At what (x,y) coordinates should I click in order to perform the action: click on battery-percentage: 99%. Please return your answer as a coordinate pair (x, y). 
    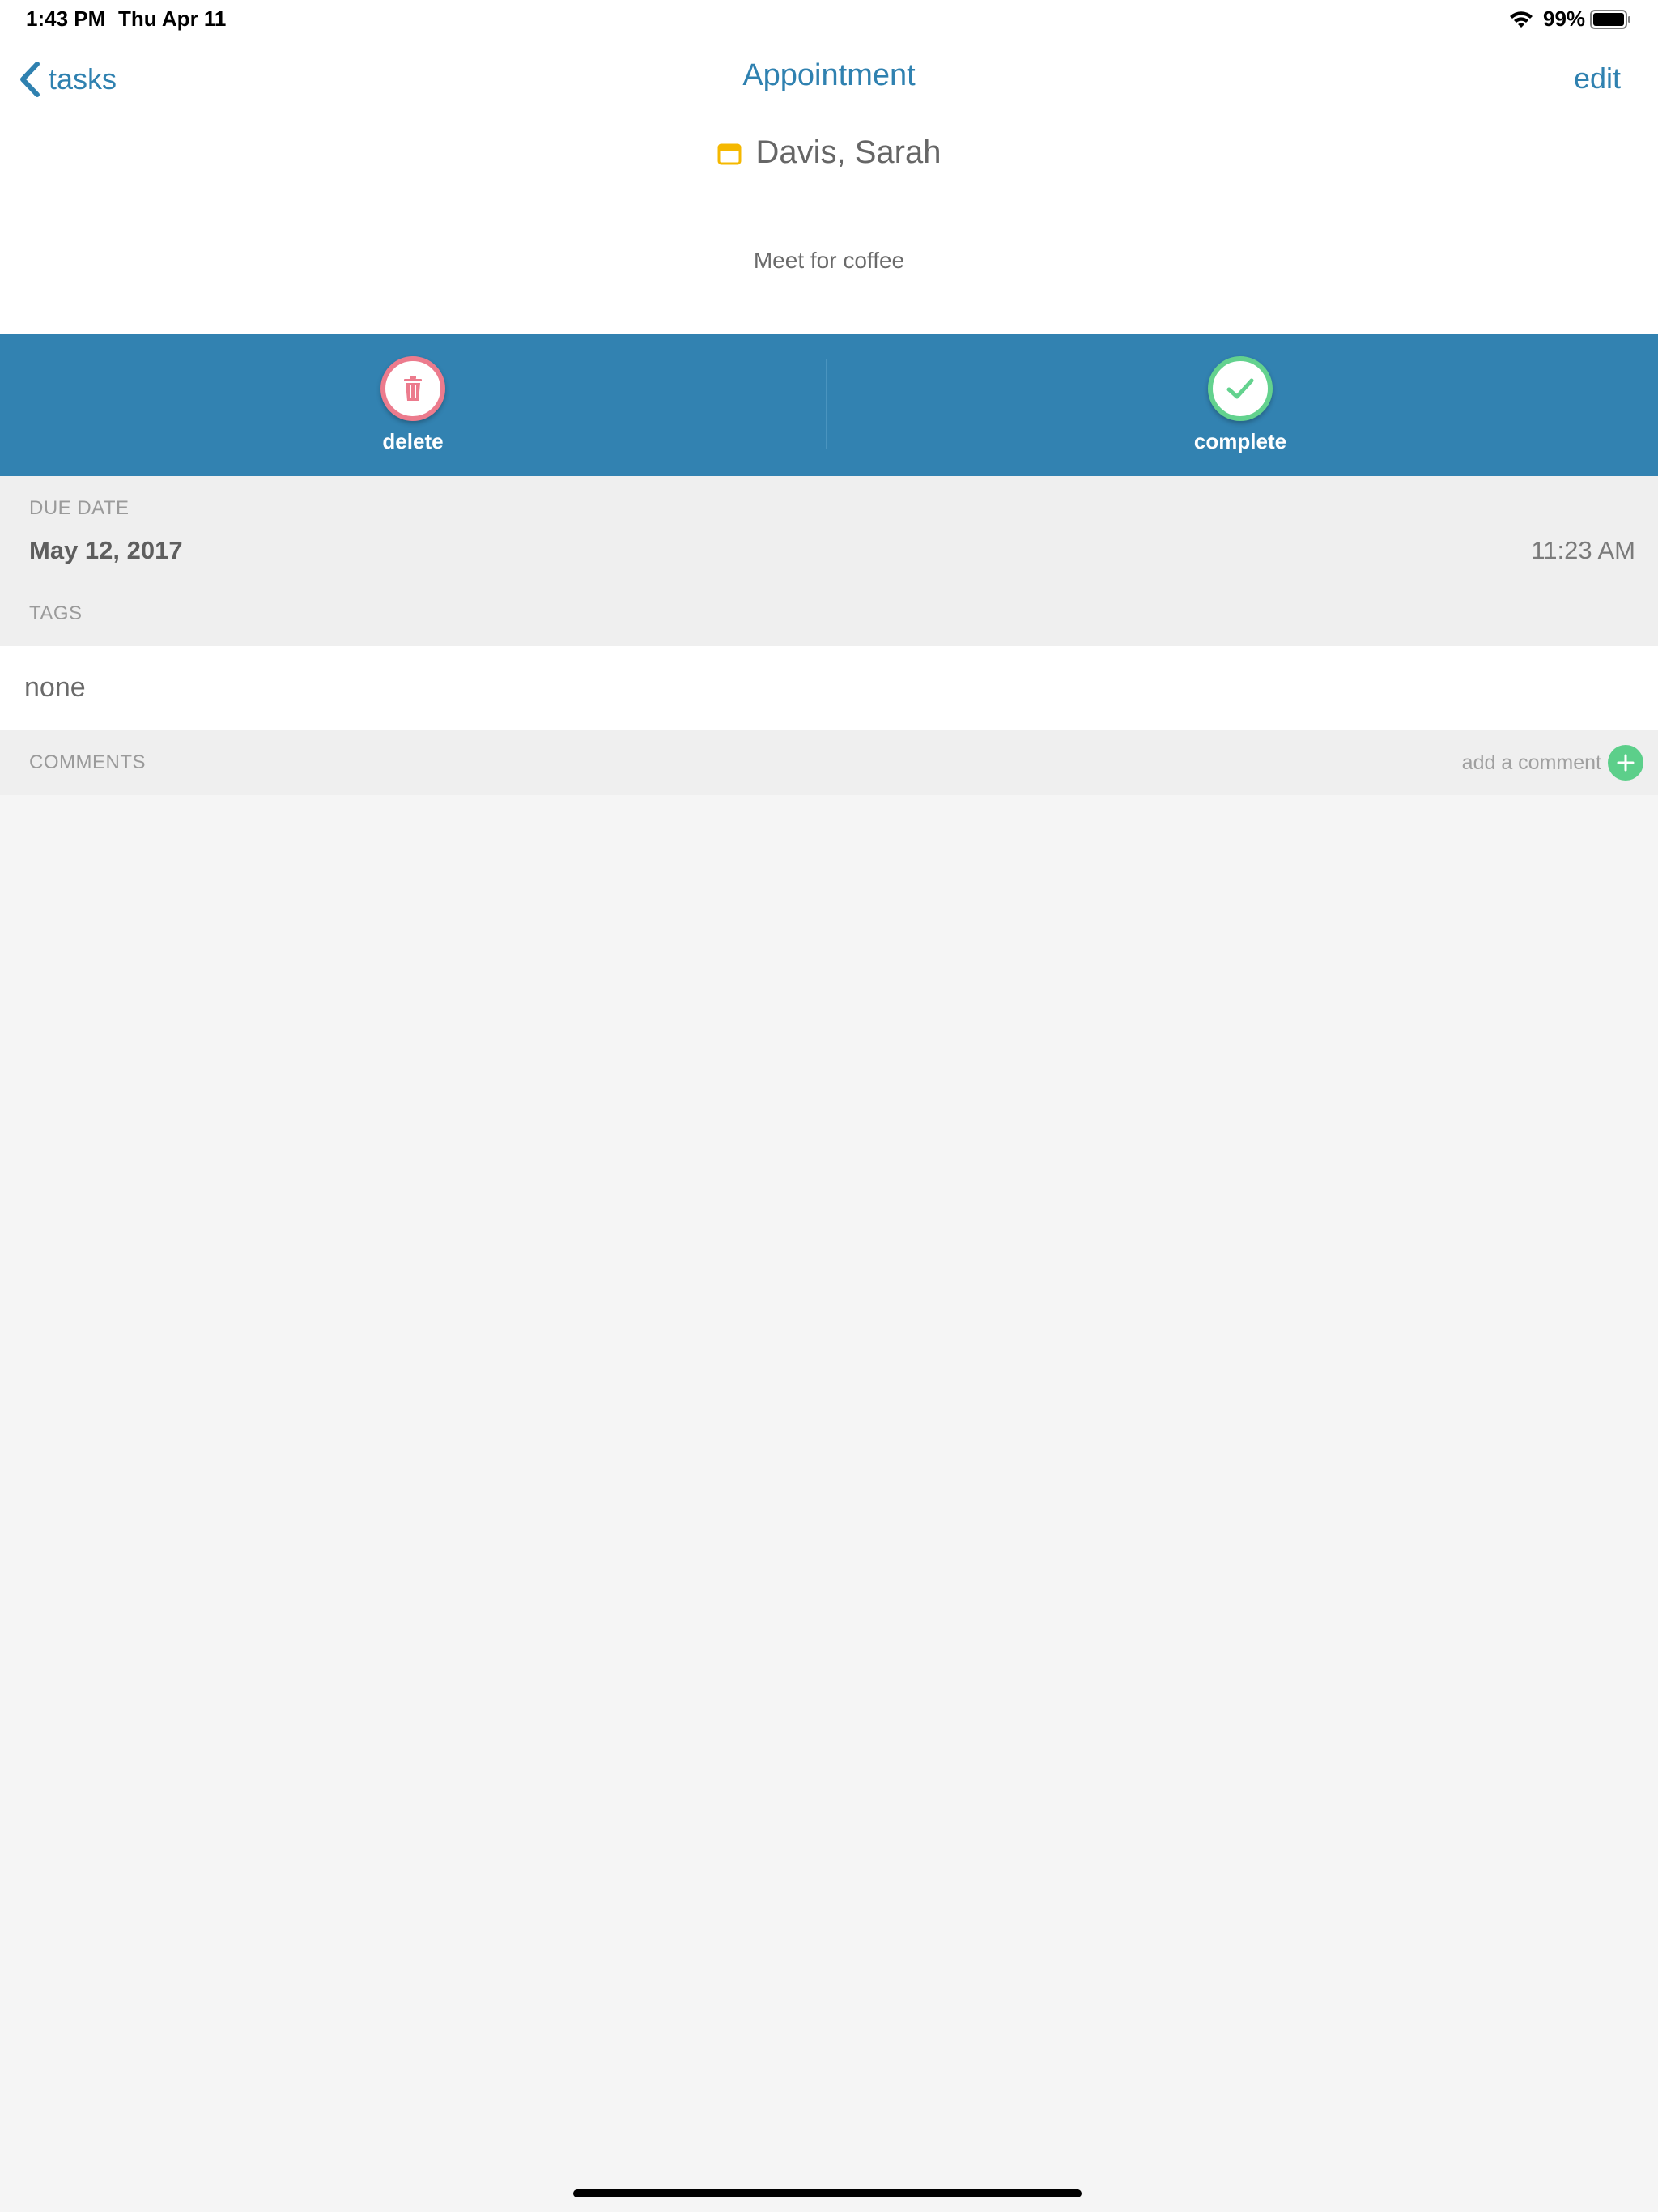
    Looking at the image, I should click on (1564, 19).